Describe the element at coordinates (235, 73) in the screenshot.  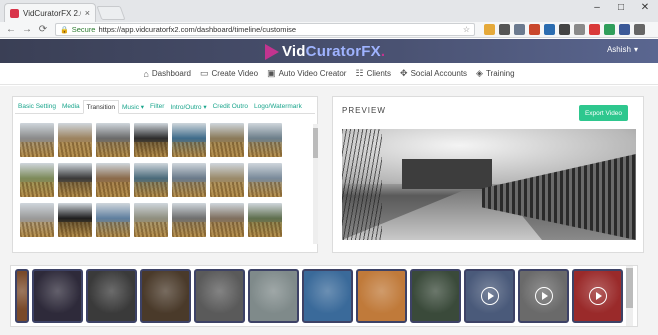
I see `nav-item-label: Create Video` at that location.